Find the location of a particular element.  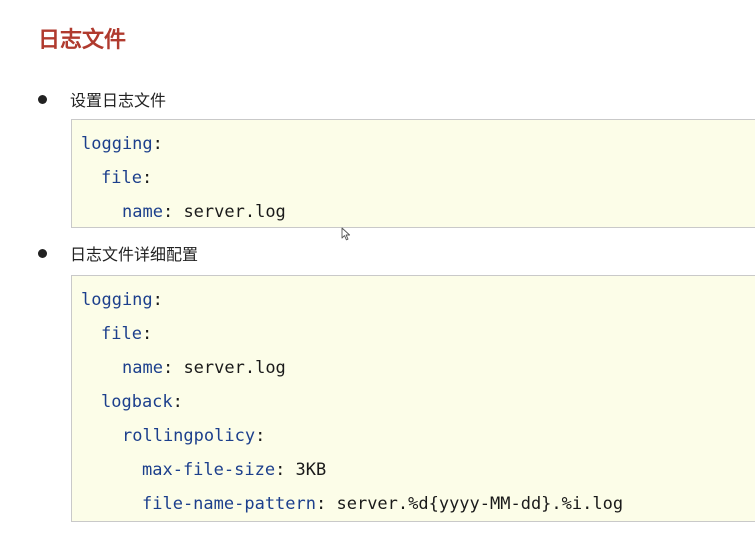

bullet-item-log-file-detail-config: 日志文件详细配置 is located at coordinates (118, 253).